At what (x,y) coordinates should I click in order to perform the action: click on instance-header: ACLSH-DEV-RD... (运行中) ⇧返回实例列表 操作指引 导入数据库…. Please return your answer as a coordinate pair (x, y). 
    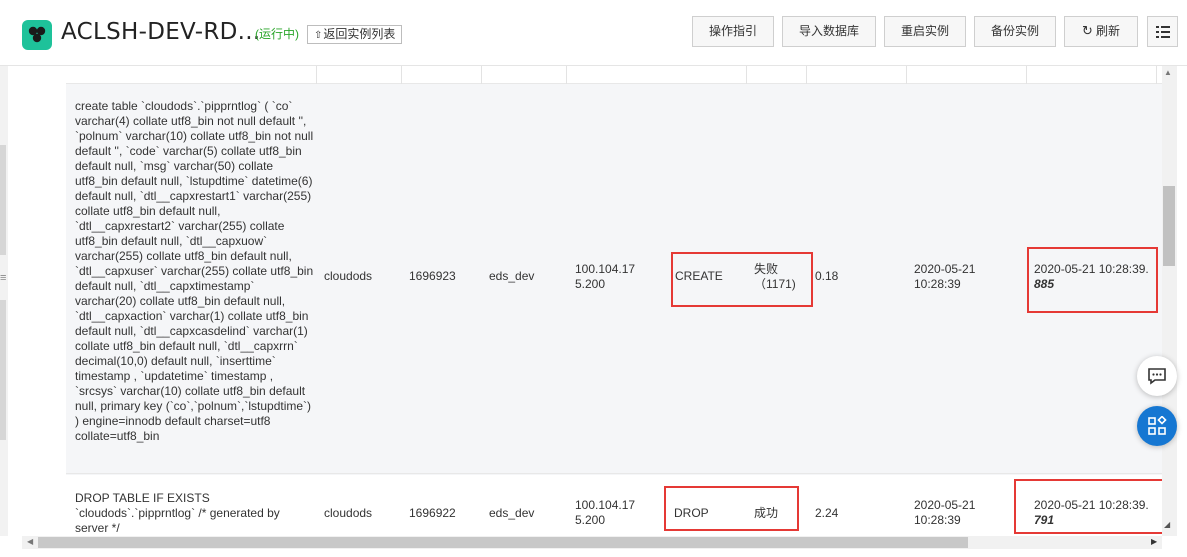
    Looking at the image, I should click on (593, 33).